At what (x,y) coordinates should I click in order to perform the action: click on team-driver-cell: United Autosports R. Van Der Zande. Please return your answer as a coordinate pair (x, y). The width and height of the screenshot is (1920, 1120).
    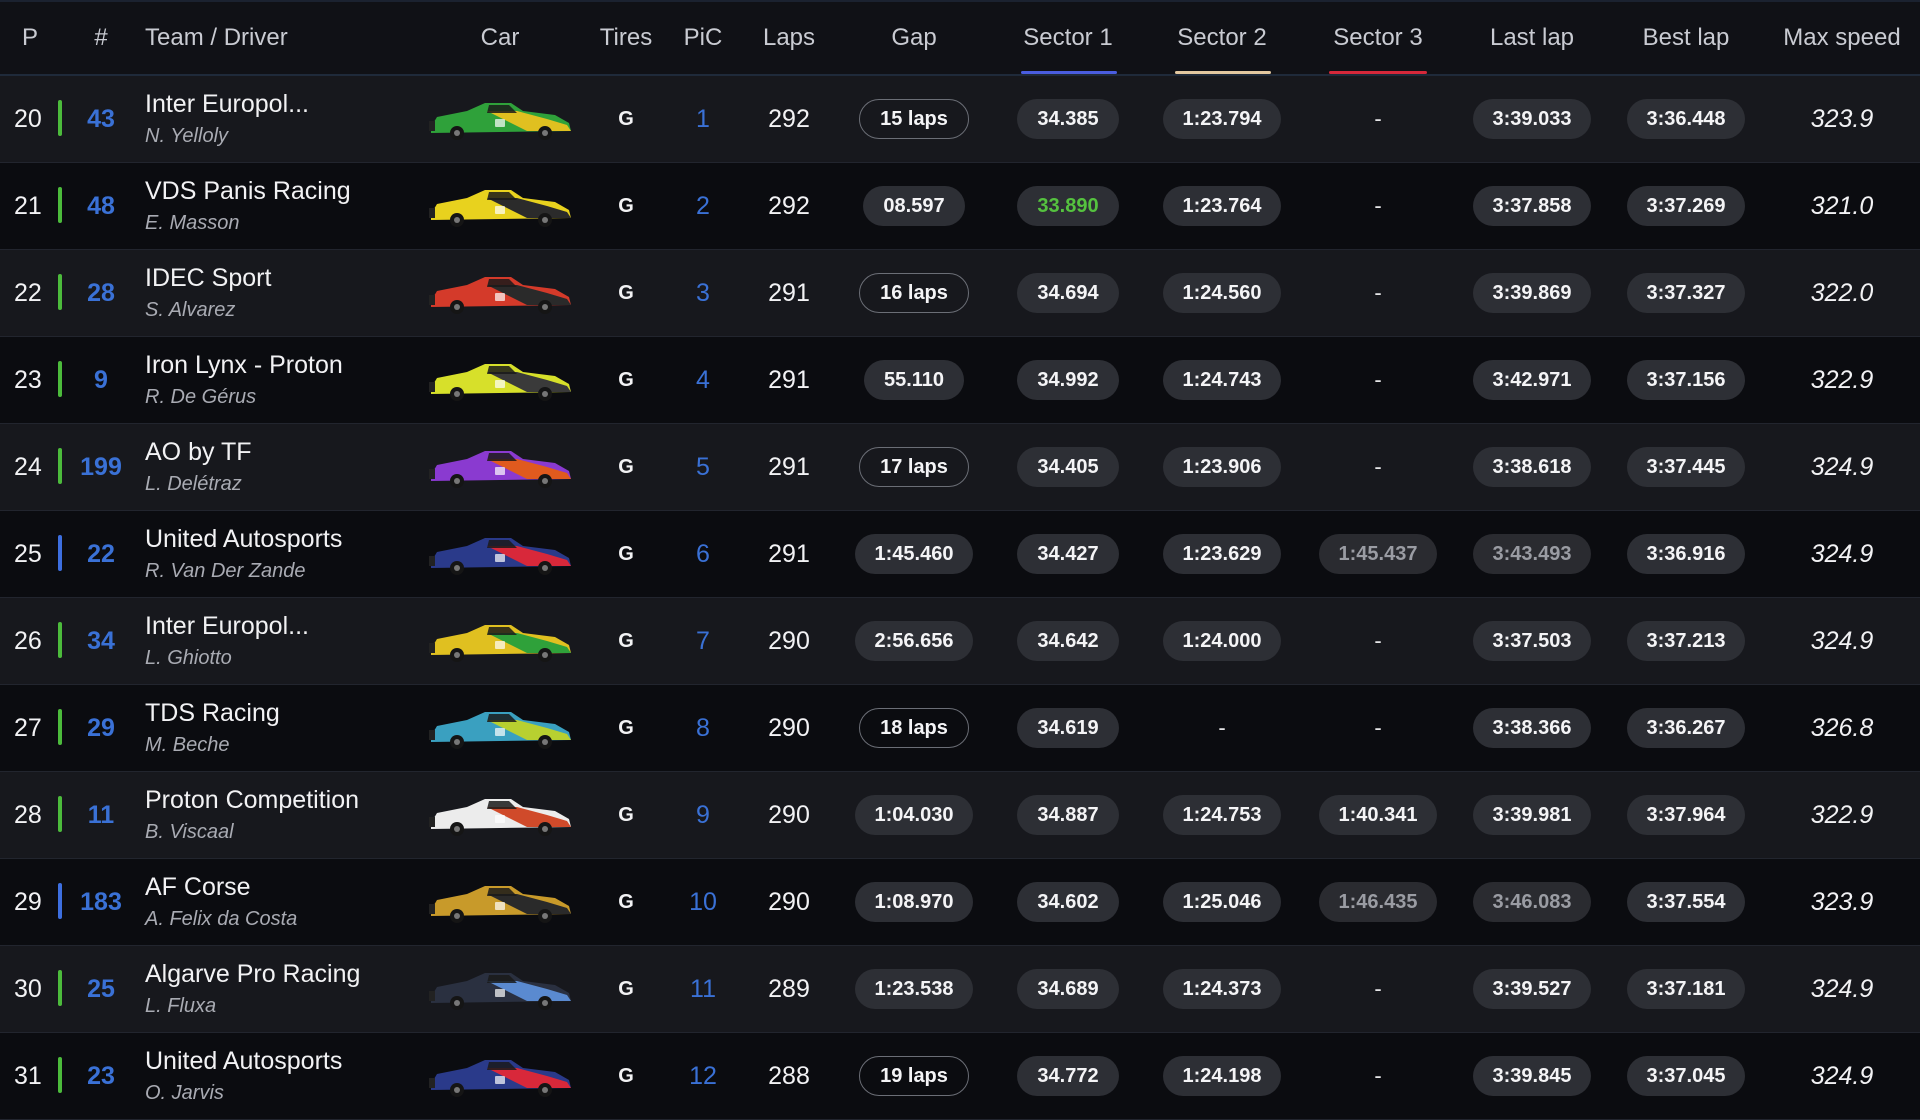
    Looking at the image, I should click on (280, 554).